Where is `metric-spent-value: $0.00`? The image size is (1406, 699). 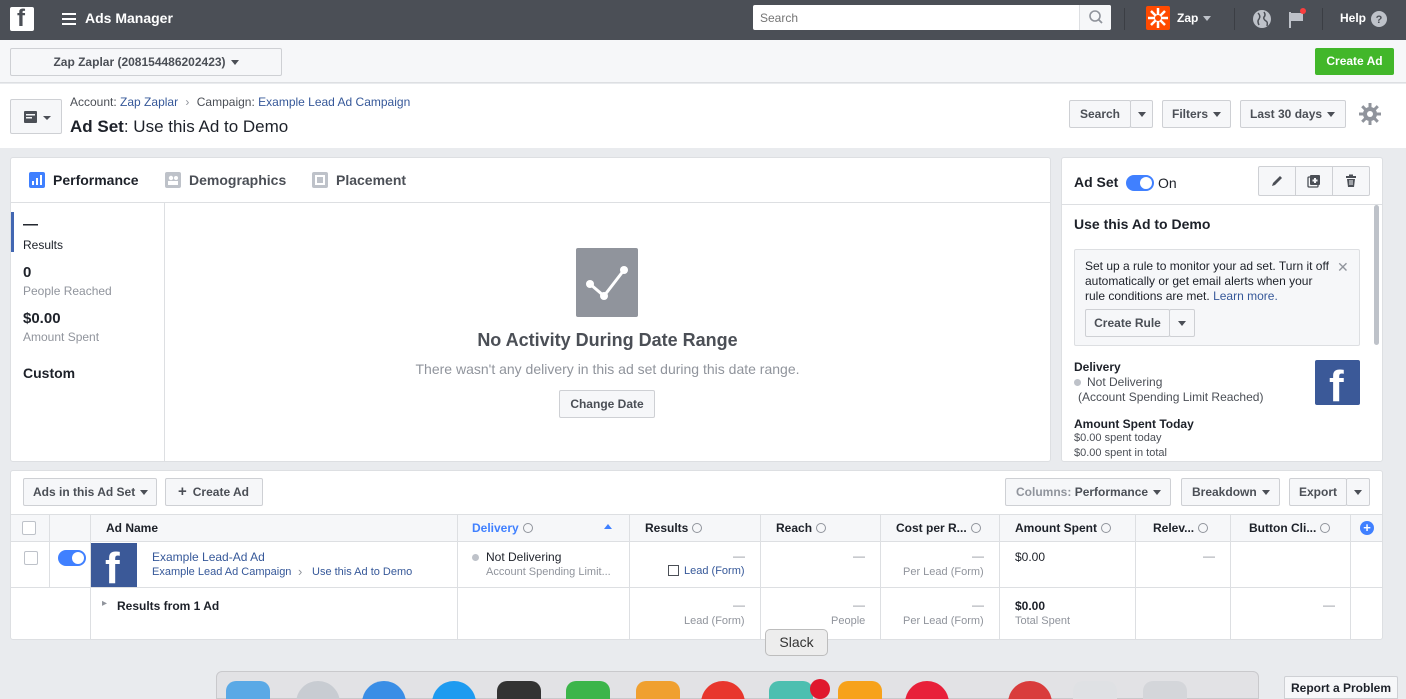
metric-spent-value: $0.00 is located at coordinates (42, 318).